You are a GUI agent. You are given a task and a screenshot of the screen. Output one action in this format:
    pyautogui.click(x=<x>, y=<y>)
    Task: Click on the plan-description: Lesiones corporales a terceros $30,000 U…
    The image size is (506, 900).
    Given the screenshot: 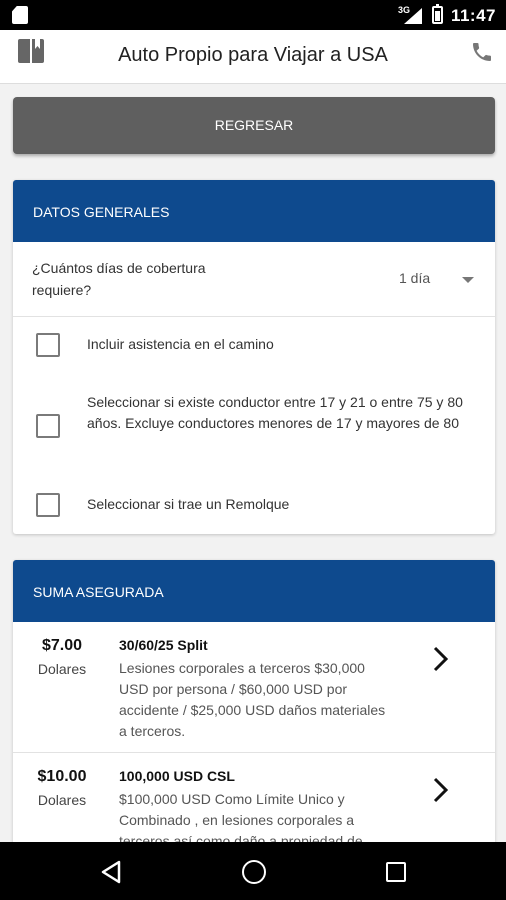 What is the action you would take?
    pyautogui.click(x=252, y=699)
    